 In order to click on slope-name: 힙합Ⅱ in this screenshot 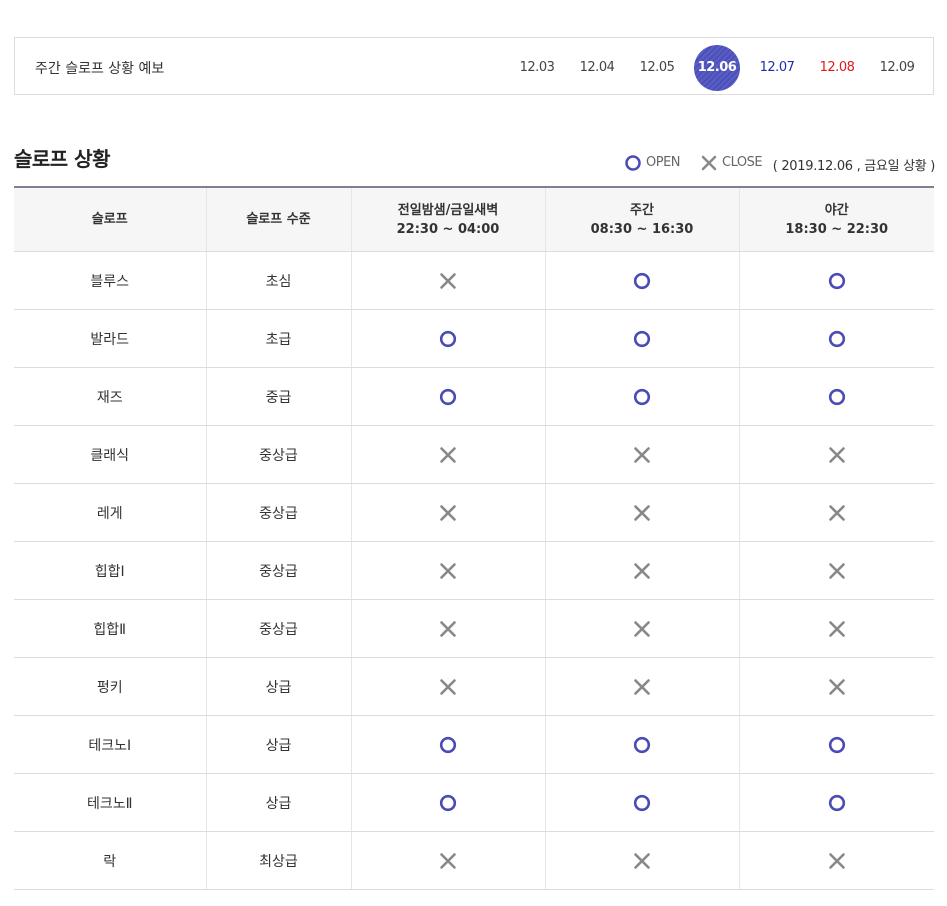, I will do `click(110, 628)`.